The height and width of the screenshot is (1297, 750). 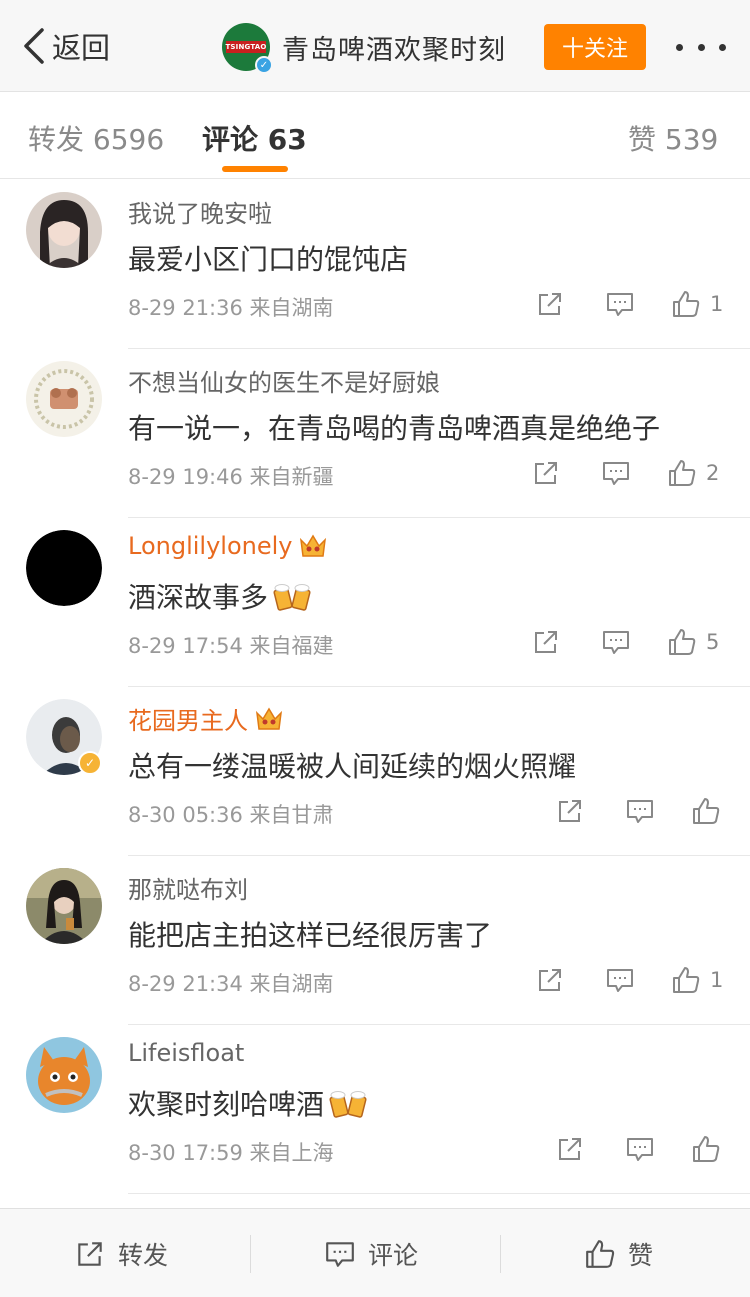 What do you see at coordinates (393, 1255) in the screenshot?
I see `comment-label: 评论` at bounding box center [393, 1255].